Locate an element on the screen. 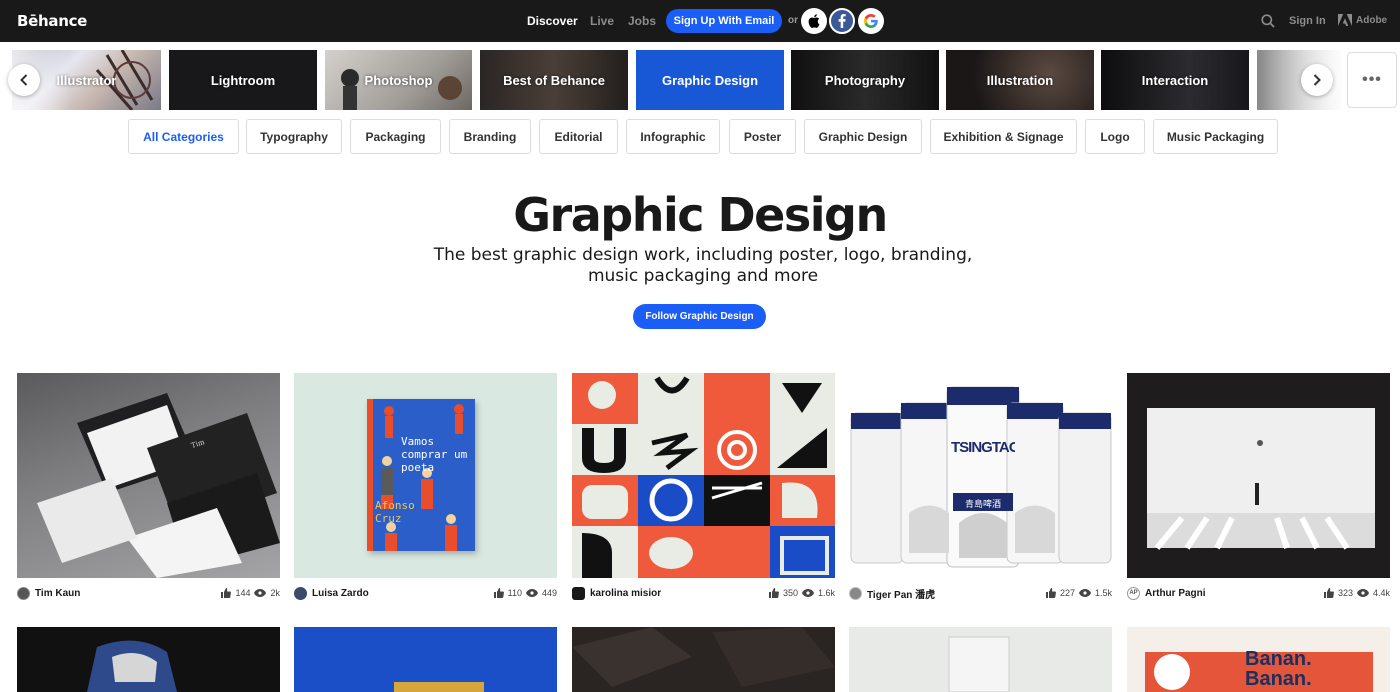 The image size is (1400, 692). tile-interaction: Interaction is located at coordinates (1175, 80).